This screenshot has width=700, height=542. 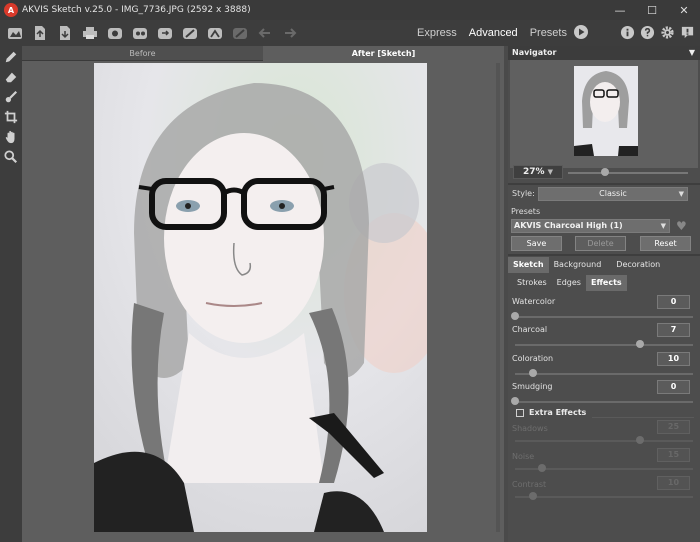 What do you see at coordinates (165, 33) in the screenshot?
I see `export-icon` at bounding box center [165, 33].